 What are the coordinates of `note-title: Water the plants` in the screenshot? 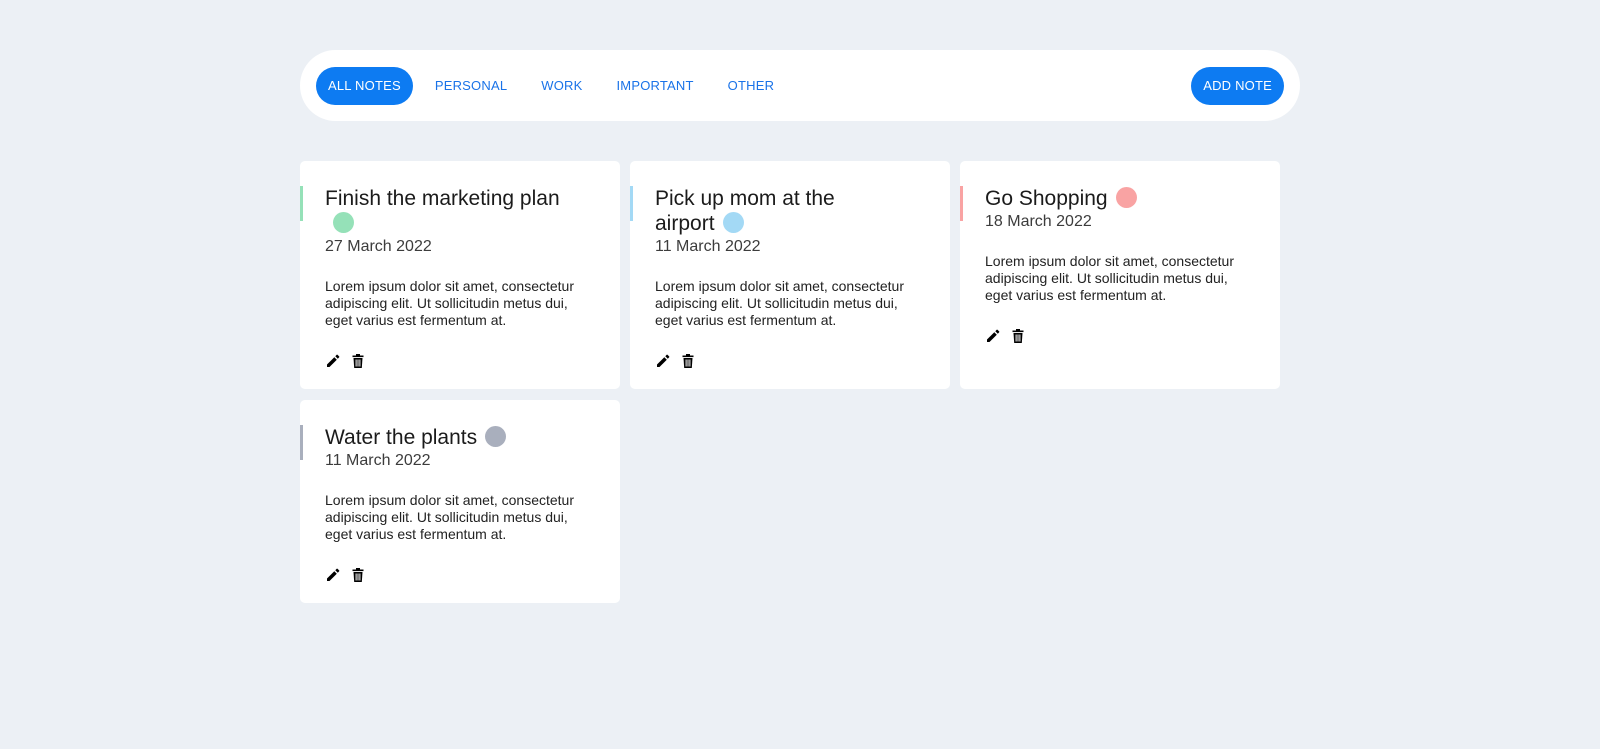 It's located at (401, 437).